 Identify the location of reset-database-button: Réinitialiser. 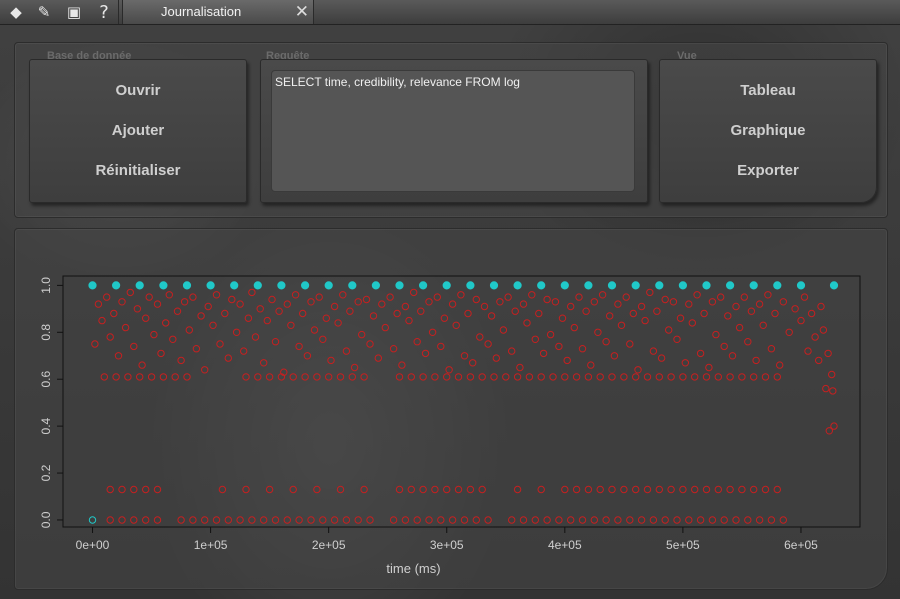
(138, 170).